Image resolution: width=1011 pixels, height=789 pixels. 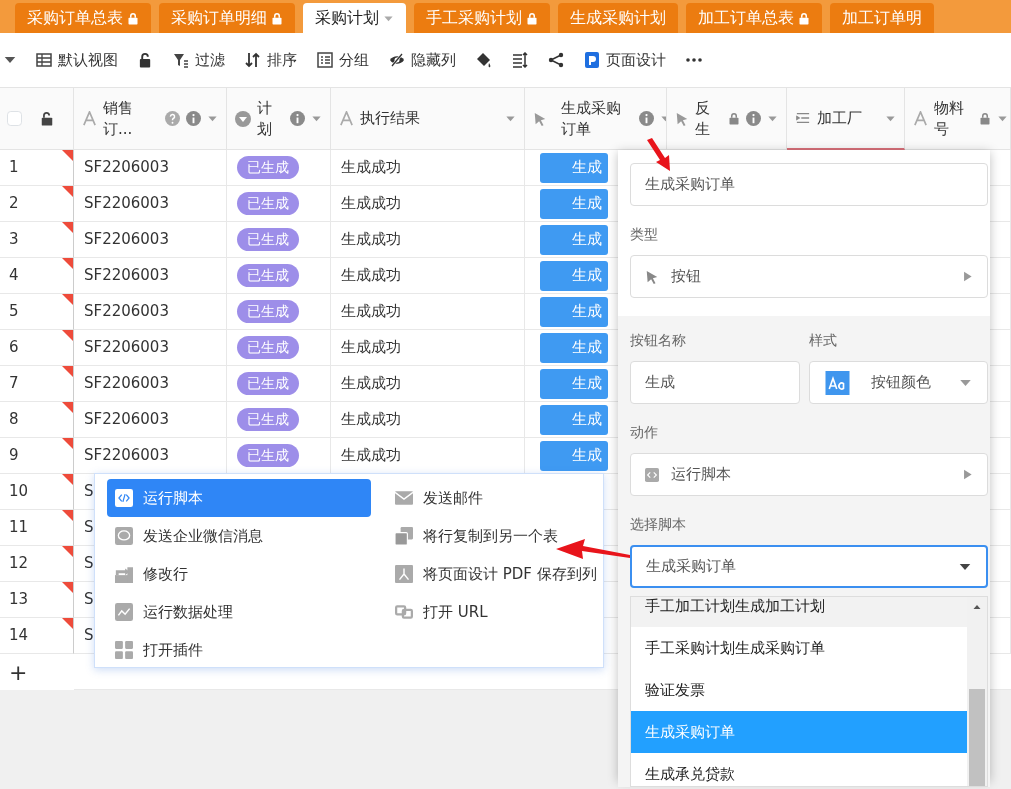 What do you see at coordinates (484, 60) in the screenshot?
I see `paint-bucket-icon` at bounding box center [484, 60].